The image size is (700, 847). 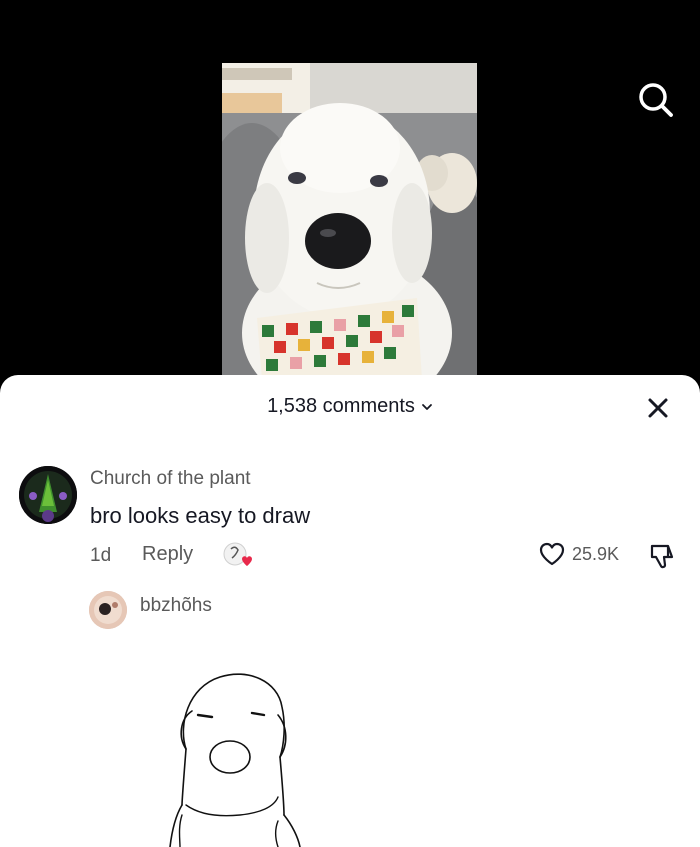 I want to click on close-button, so click(x=658, y=408).